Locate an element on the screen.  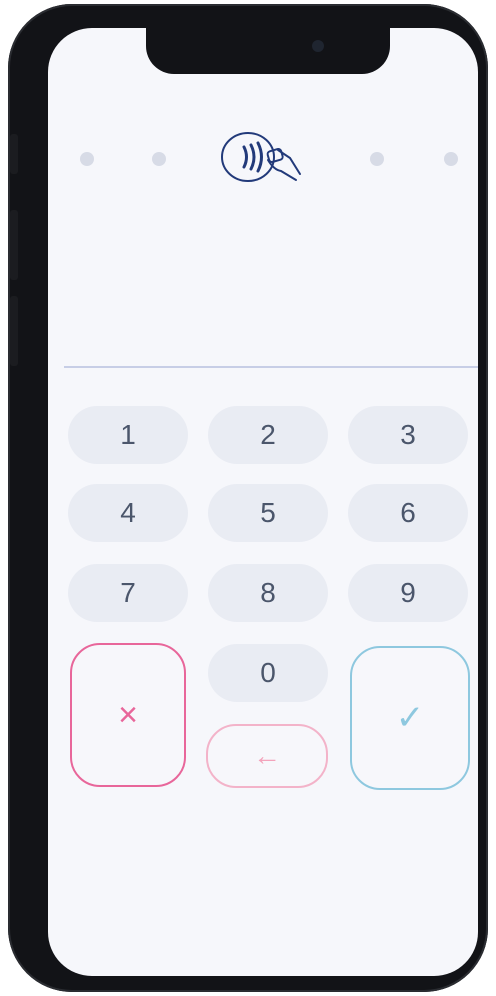
cancel-button: × is located at coordinates (128, 715).